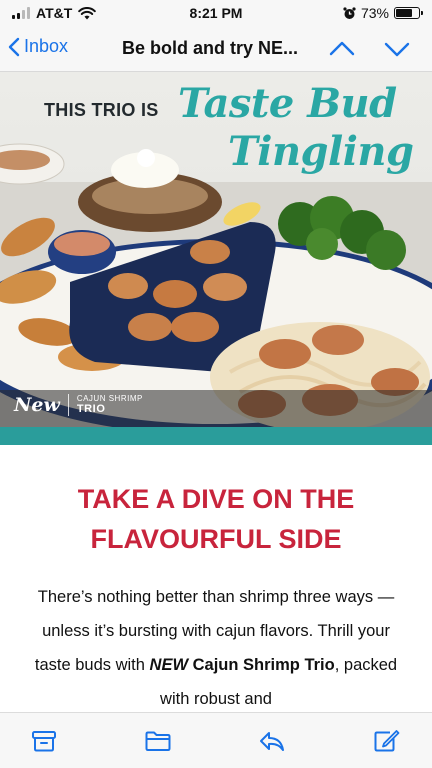 This screenshot has width=432, height=768. I want to click on chevron-left-icon, so click(14, 46).